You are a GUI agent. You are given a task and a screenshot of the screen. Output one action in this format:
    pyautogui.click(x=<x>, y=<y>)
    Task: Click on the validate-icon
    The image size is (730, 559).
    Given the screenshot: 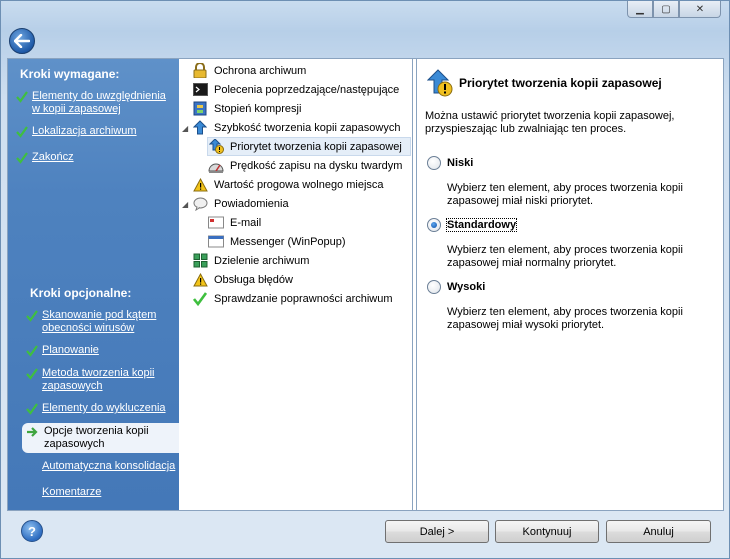 What is the action you would take?
    pyautogui.click(x=200, y=299)
    